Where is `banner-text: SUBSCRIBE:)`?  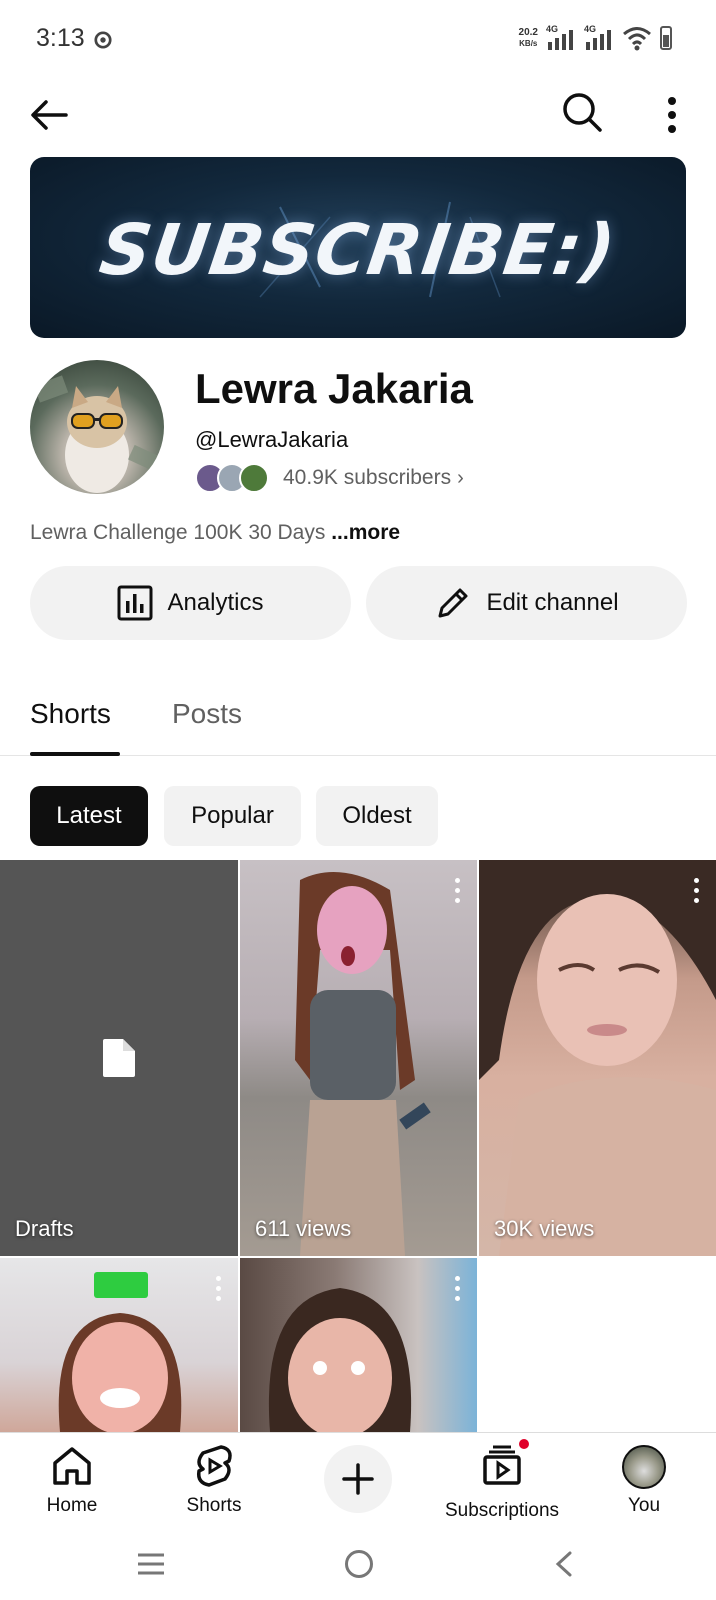
banner-text: SUBSCRIBE:) is located at coordinates (358, 250).